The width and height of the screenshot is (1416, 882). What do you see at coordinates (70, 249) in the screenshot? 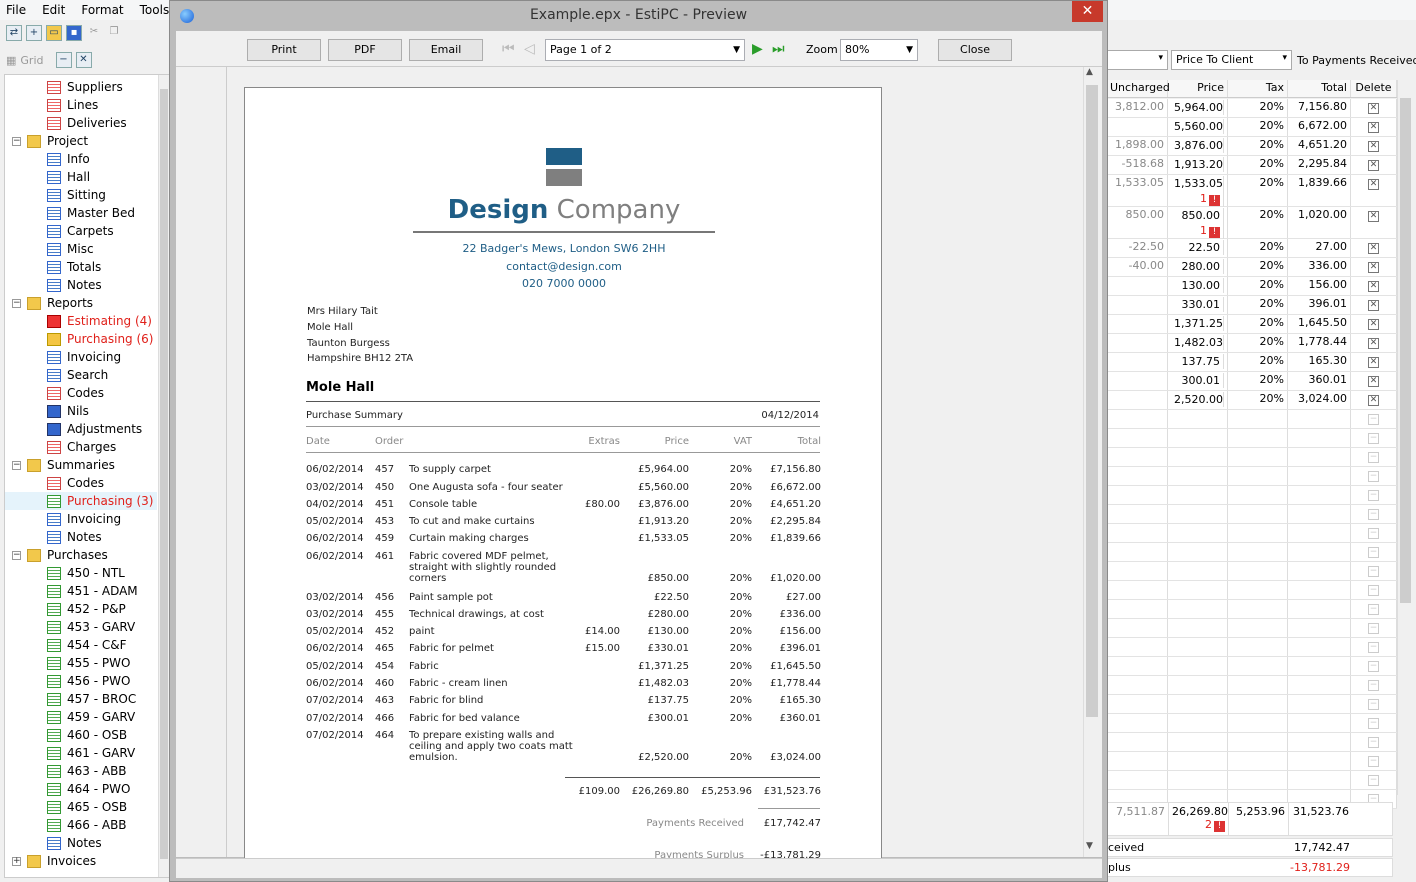
I see `tree-item: Misc` at bounding box center [70, 249].